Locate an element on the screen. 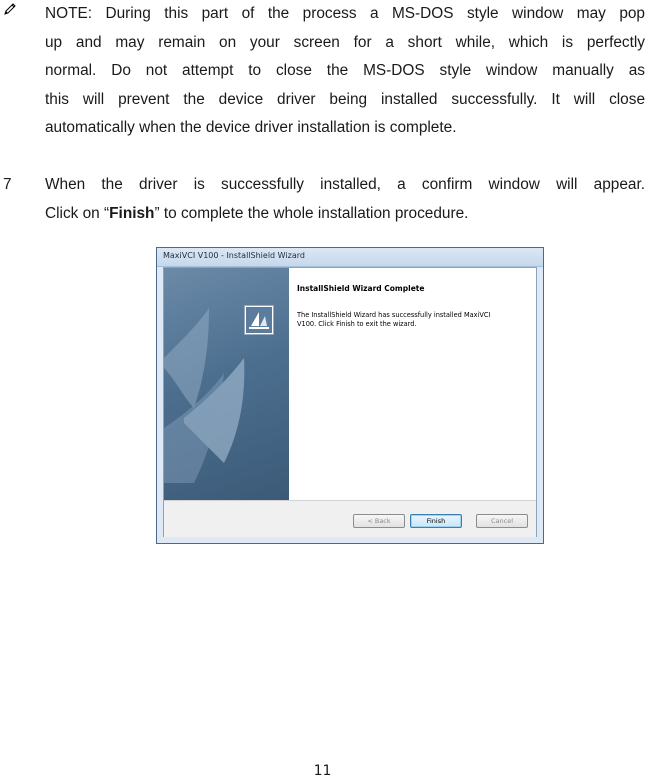 The height and width of the screenshot is (782, 645). window-titlebar: MaxiVCI V100 - InstallShield Wizard is located at coordinates (350, 257).